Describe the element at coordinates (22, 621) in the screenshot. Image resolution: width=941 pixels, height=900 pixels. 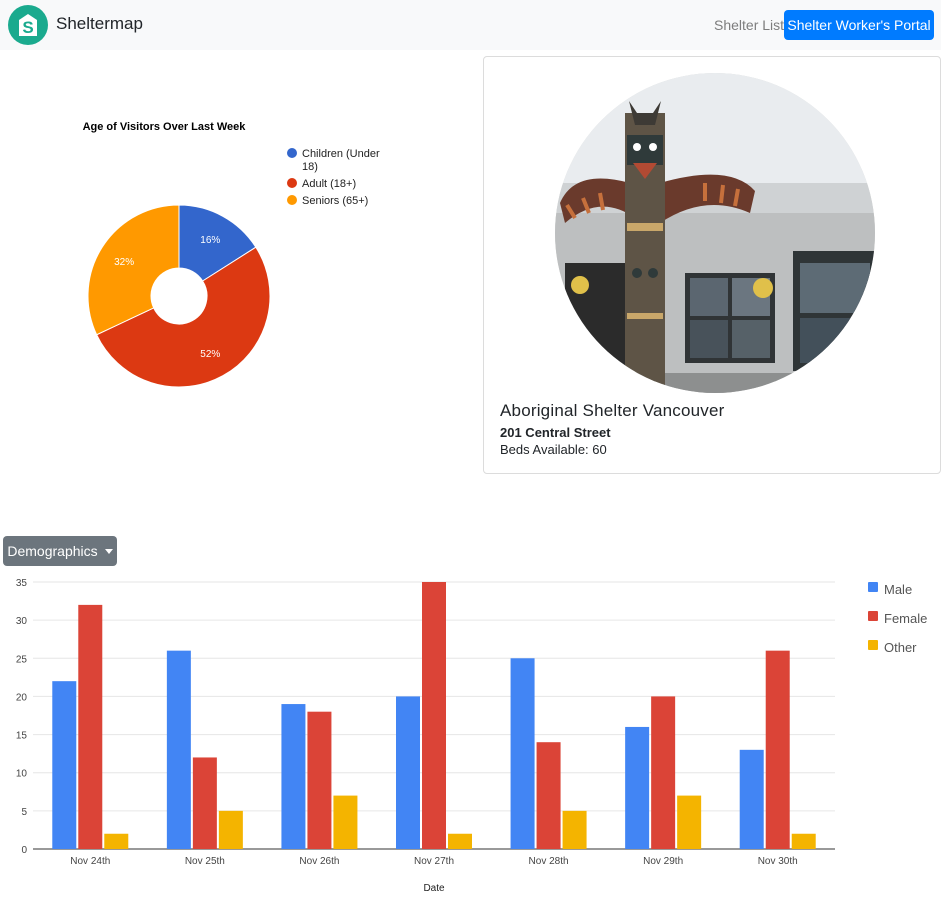
I see `y-tick-label: 30` at that location.